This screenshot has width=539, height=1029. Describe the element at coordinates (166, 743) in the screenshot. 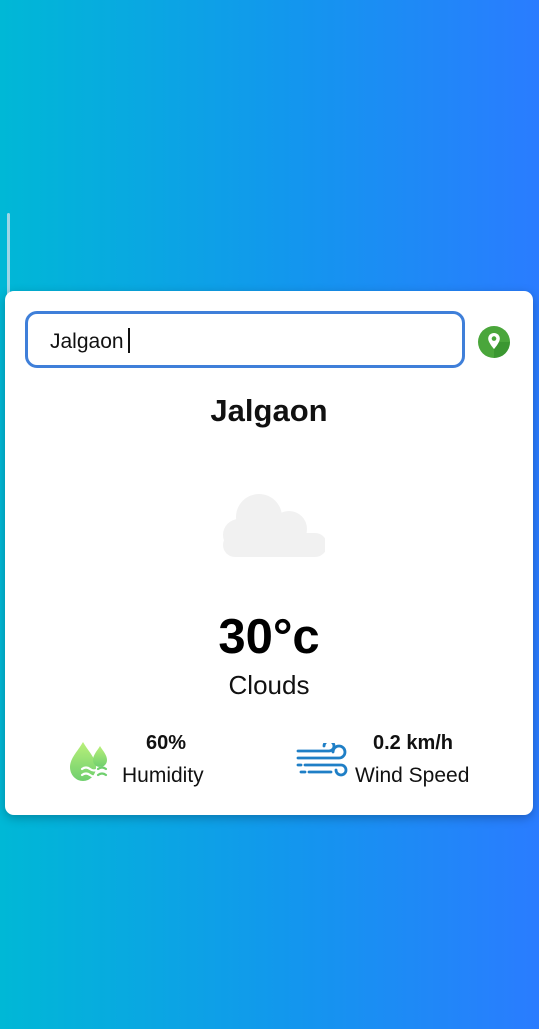

I see `humidity-value: 60%` at that location.